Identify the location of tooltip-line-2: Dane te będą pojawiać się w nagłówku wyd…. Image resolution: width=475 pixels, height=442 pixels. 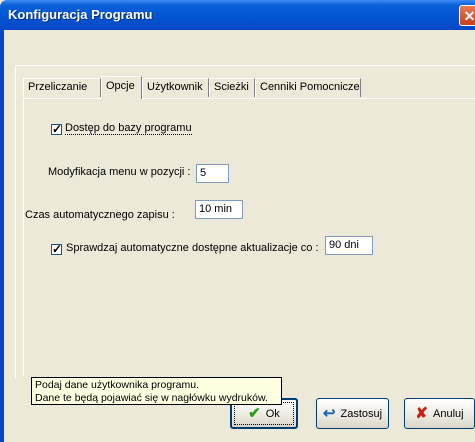
(151, 398).